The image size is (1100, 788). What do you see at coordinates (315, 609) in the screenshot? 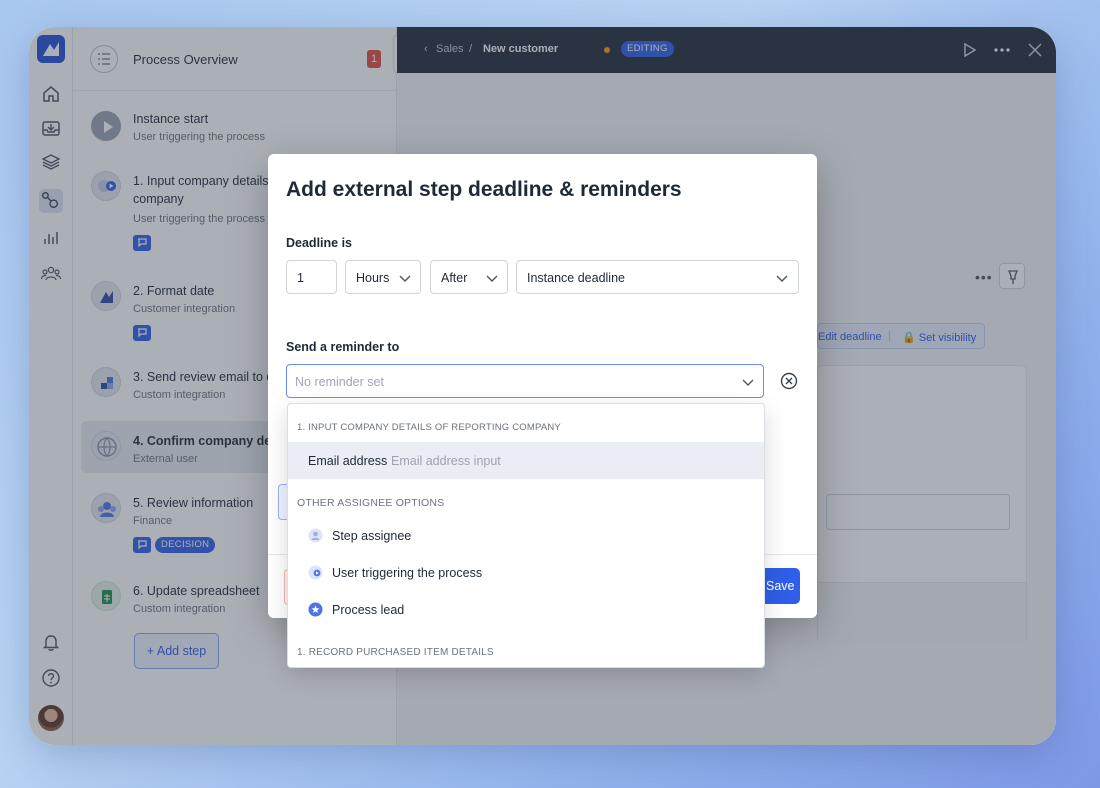
I see `star-badge-icon` at bounding box center [315, 609].